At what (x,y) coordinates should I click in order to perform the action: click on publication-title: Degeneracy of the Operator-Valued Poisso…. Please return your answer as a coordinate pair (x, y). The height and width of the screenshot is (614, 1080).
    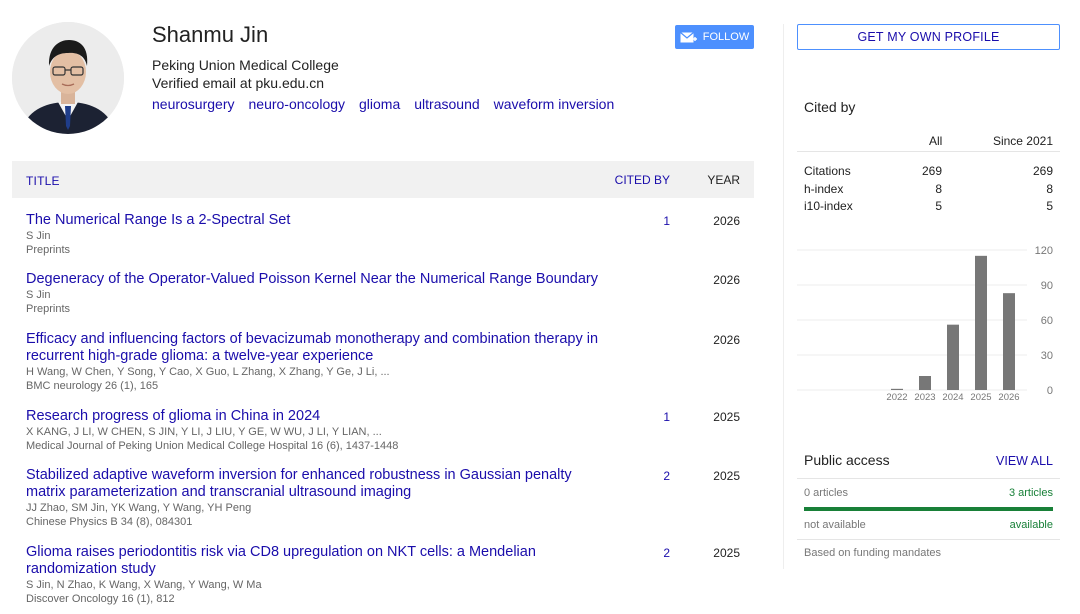
    Looking at the image, I should click on (316, 279).